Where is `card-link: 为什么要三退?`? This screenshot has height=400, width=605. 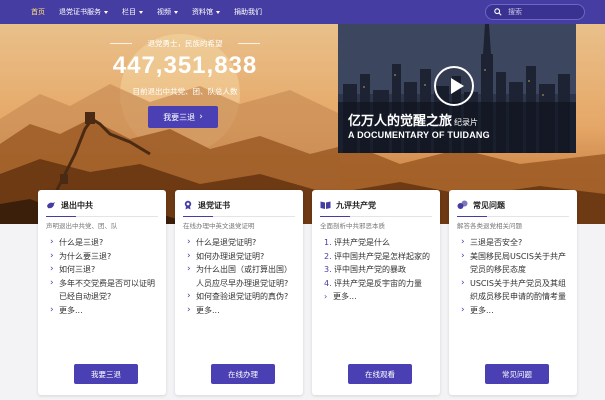
card-link: 为什么要三退? is located at coordinates (105, 257).